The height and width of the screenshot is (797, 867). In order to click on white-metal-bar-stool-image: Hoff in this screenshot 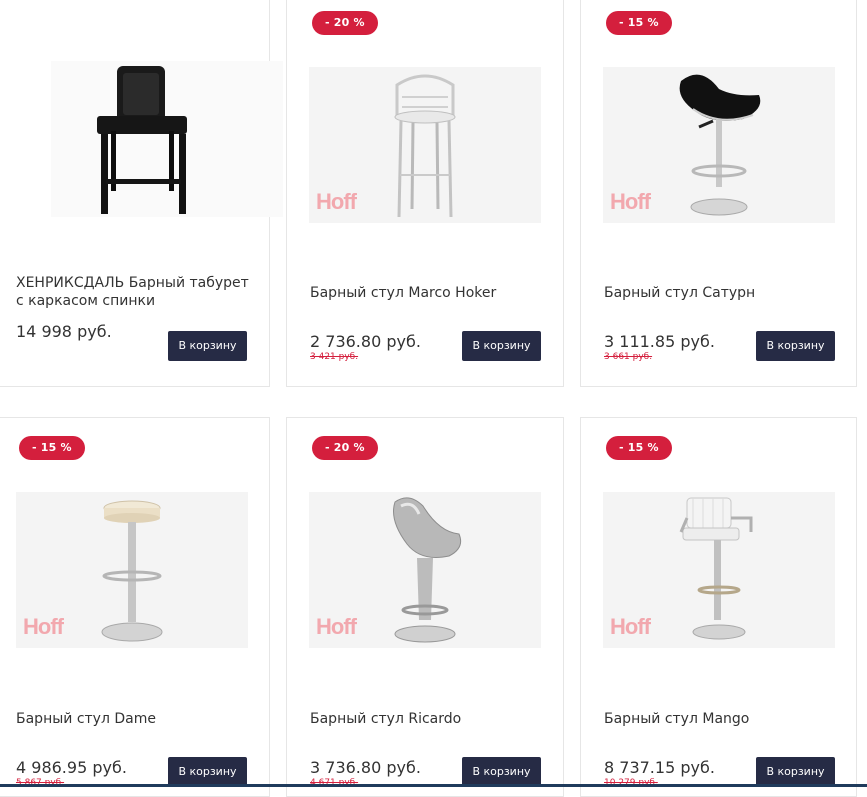, I will do `click(425, 145)`.